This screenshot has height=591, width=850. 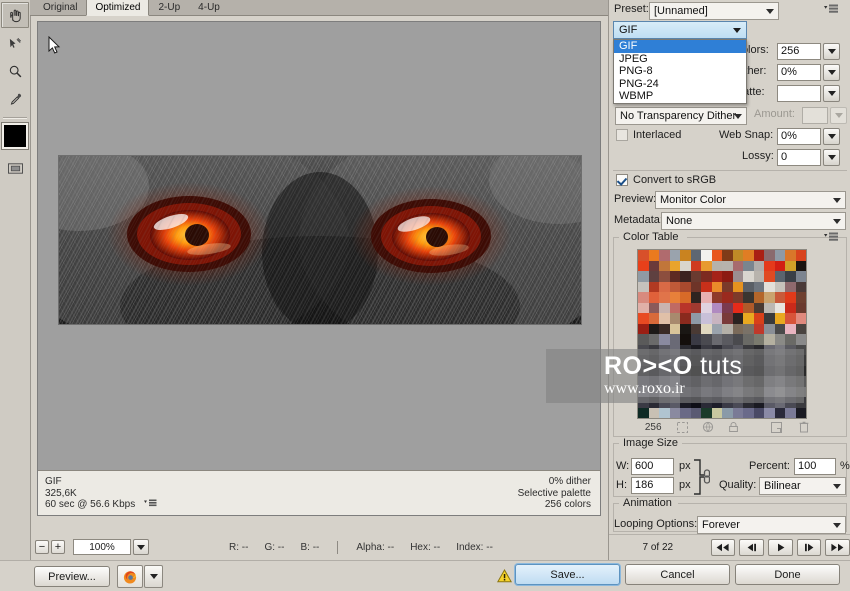 What do you see at coordinates (153, 576) in the screenshot?
I see `browser-select-dropdown-button` at bounding box center [153, 576].